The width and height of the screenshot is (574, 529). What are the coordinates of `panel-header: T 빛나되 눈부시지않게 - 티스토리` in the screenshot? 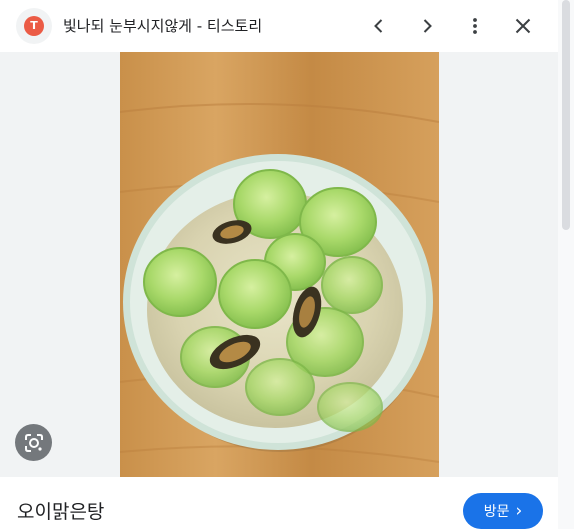 It's located at (279, 26).